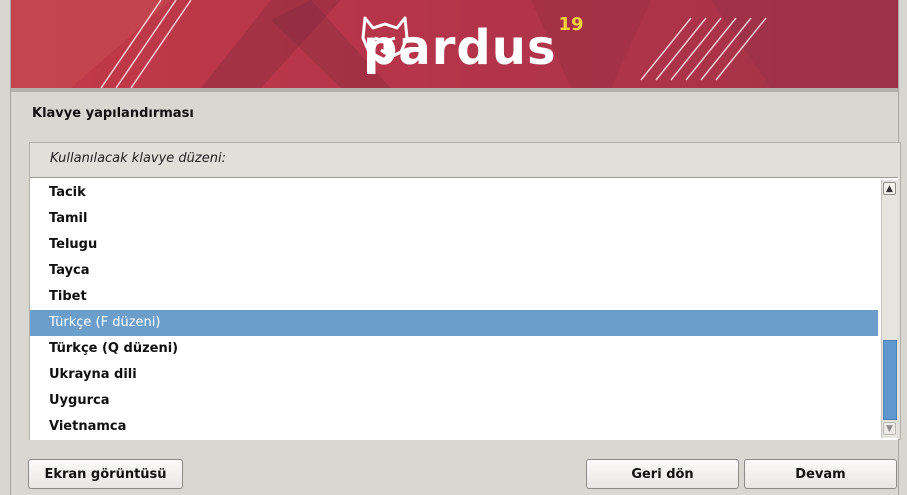  I want to click on keyboard-layout-item: Ukrayna dili, so click(454, 375).